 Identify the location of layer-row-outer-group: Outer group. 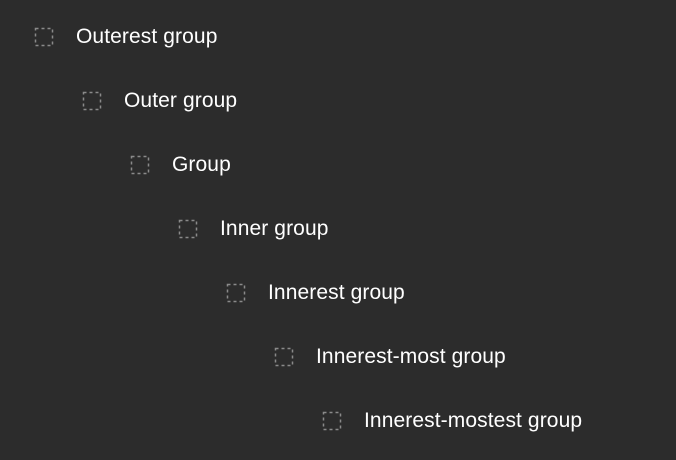
(118, 101).